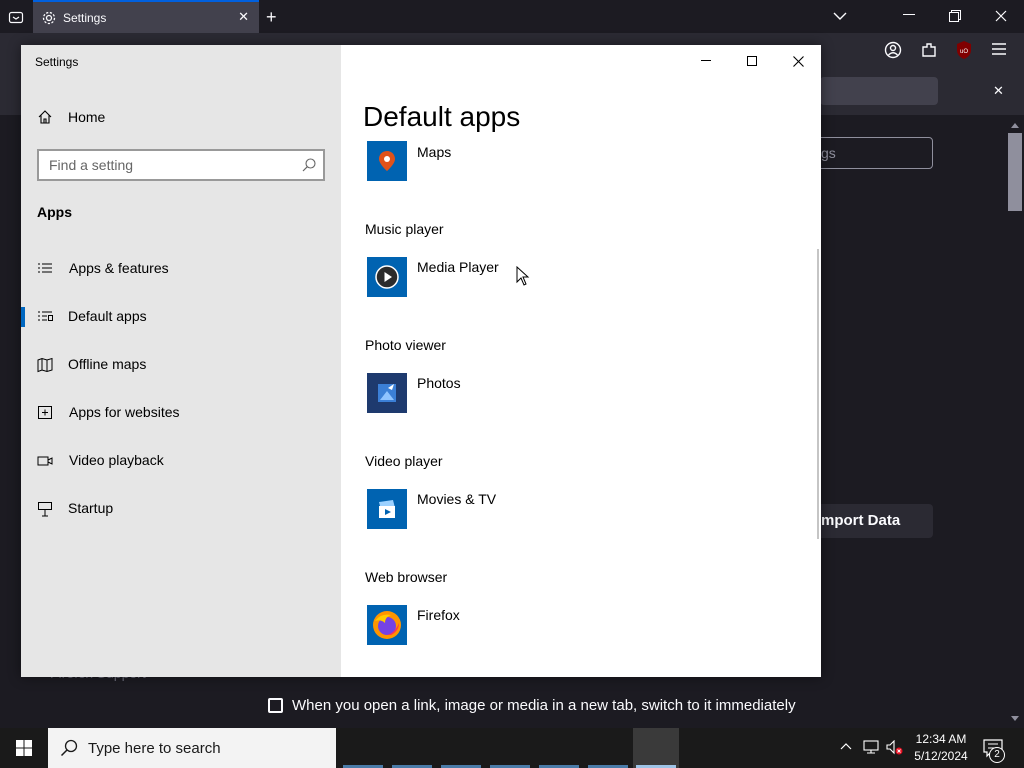 The image size is (1024, 768). Describe the element at coordinates (941, 756) in the screenshot. I see `clock-date: 5/12/2024` at that location.